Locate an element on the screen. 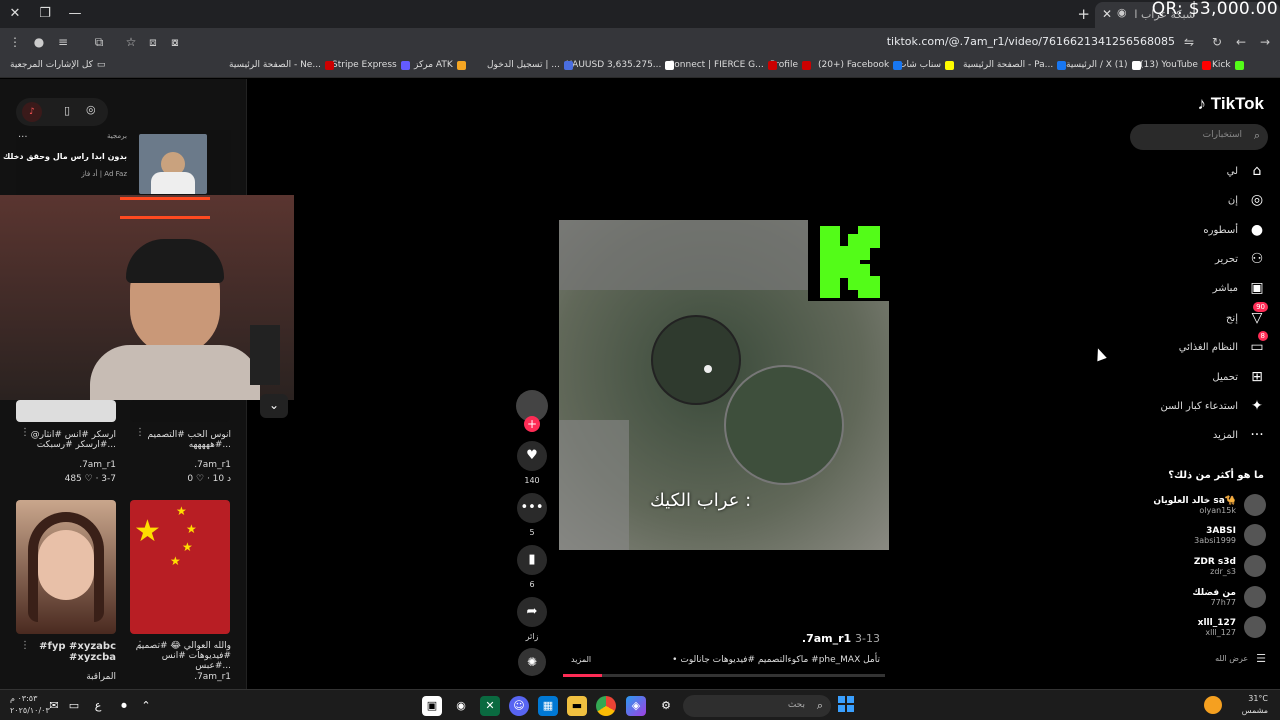  video-progress is located at coordinates (724, 675).